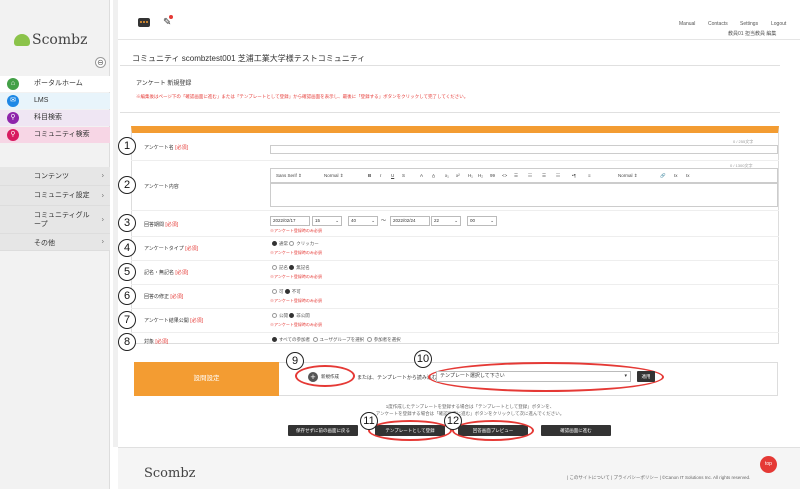 The width and height of the screenshot is (800, 489). I want to click on editor-toolbar, so click(524, 175).